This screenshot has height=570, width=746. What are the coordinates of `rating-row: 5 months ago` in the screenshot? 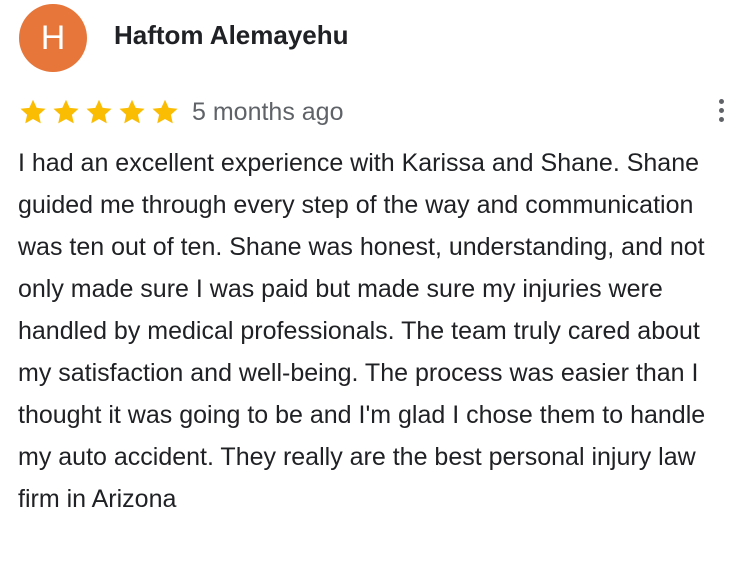 It's located at (181, 112).